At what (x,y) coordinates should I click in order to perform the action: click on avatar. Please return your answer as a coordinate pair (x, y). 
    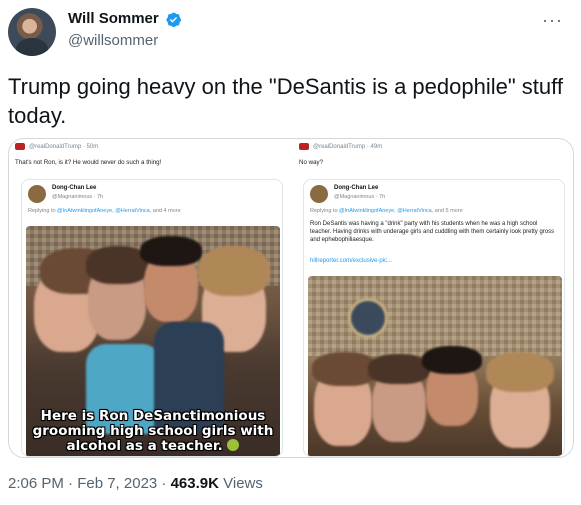
    Looking at the image, I should click on (32, 32).